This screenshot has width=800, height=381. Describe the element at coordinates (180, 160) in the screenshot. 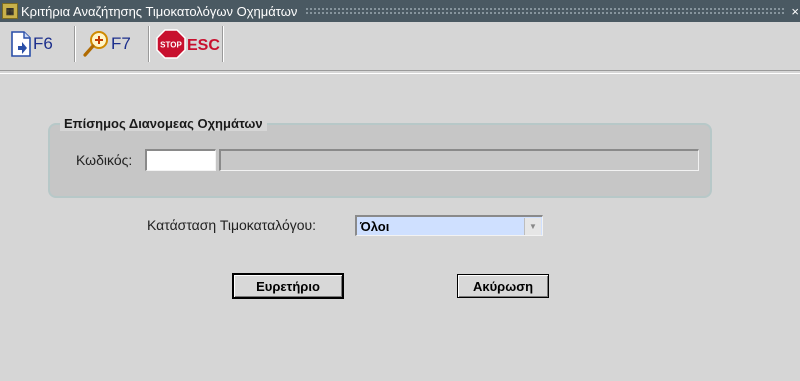

I see `code-input` at that location.